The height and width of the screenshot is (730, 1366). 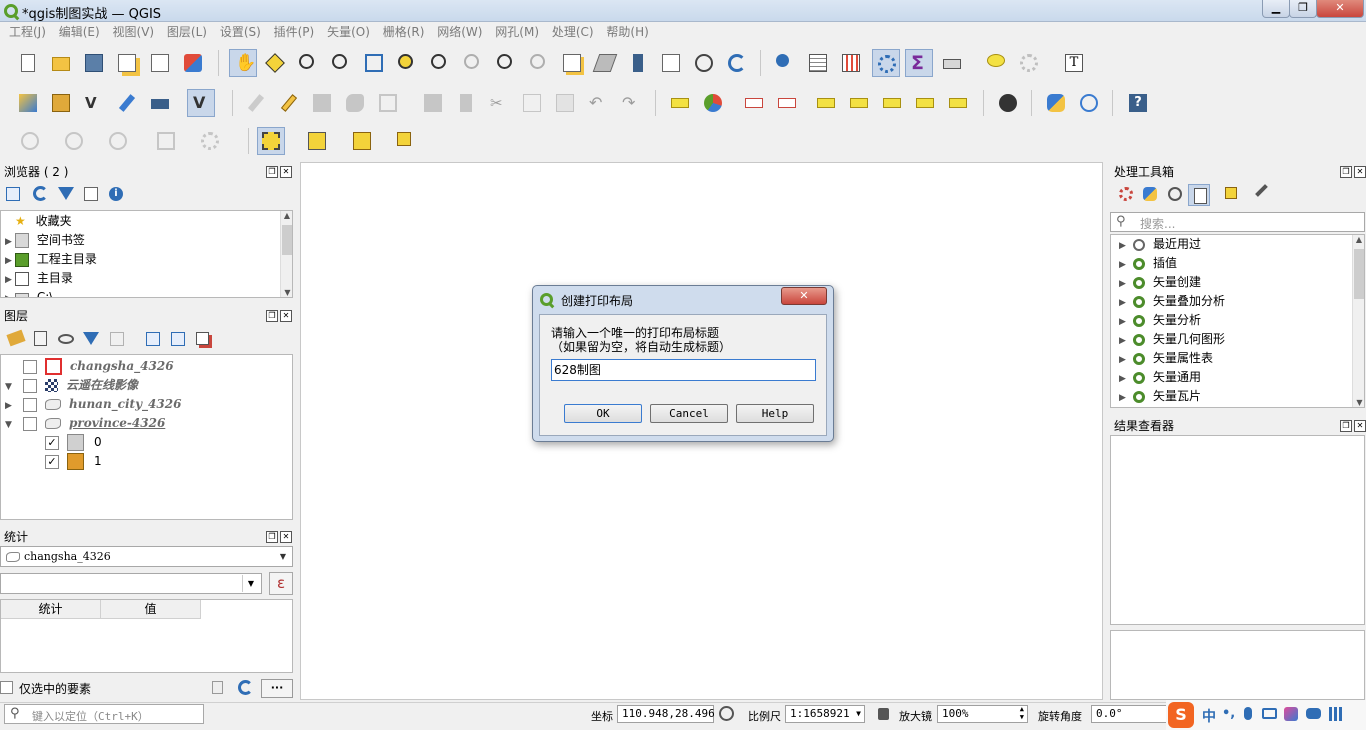 What do you see at coordinates (726, 713) in the screenshot?
I see `toggle-extents-icon` at bounding box center [726, 713].